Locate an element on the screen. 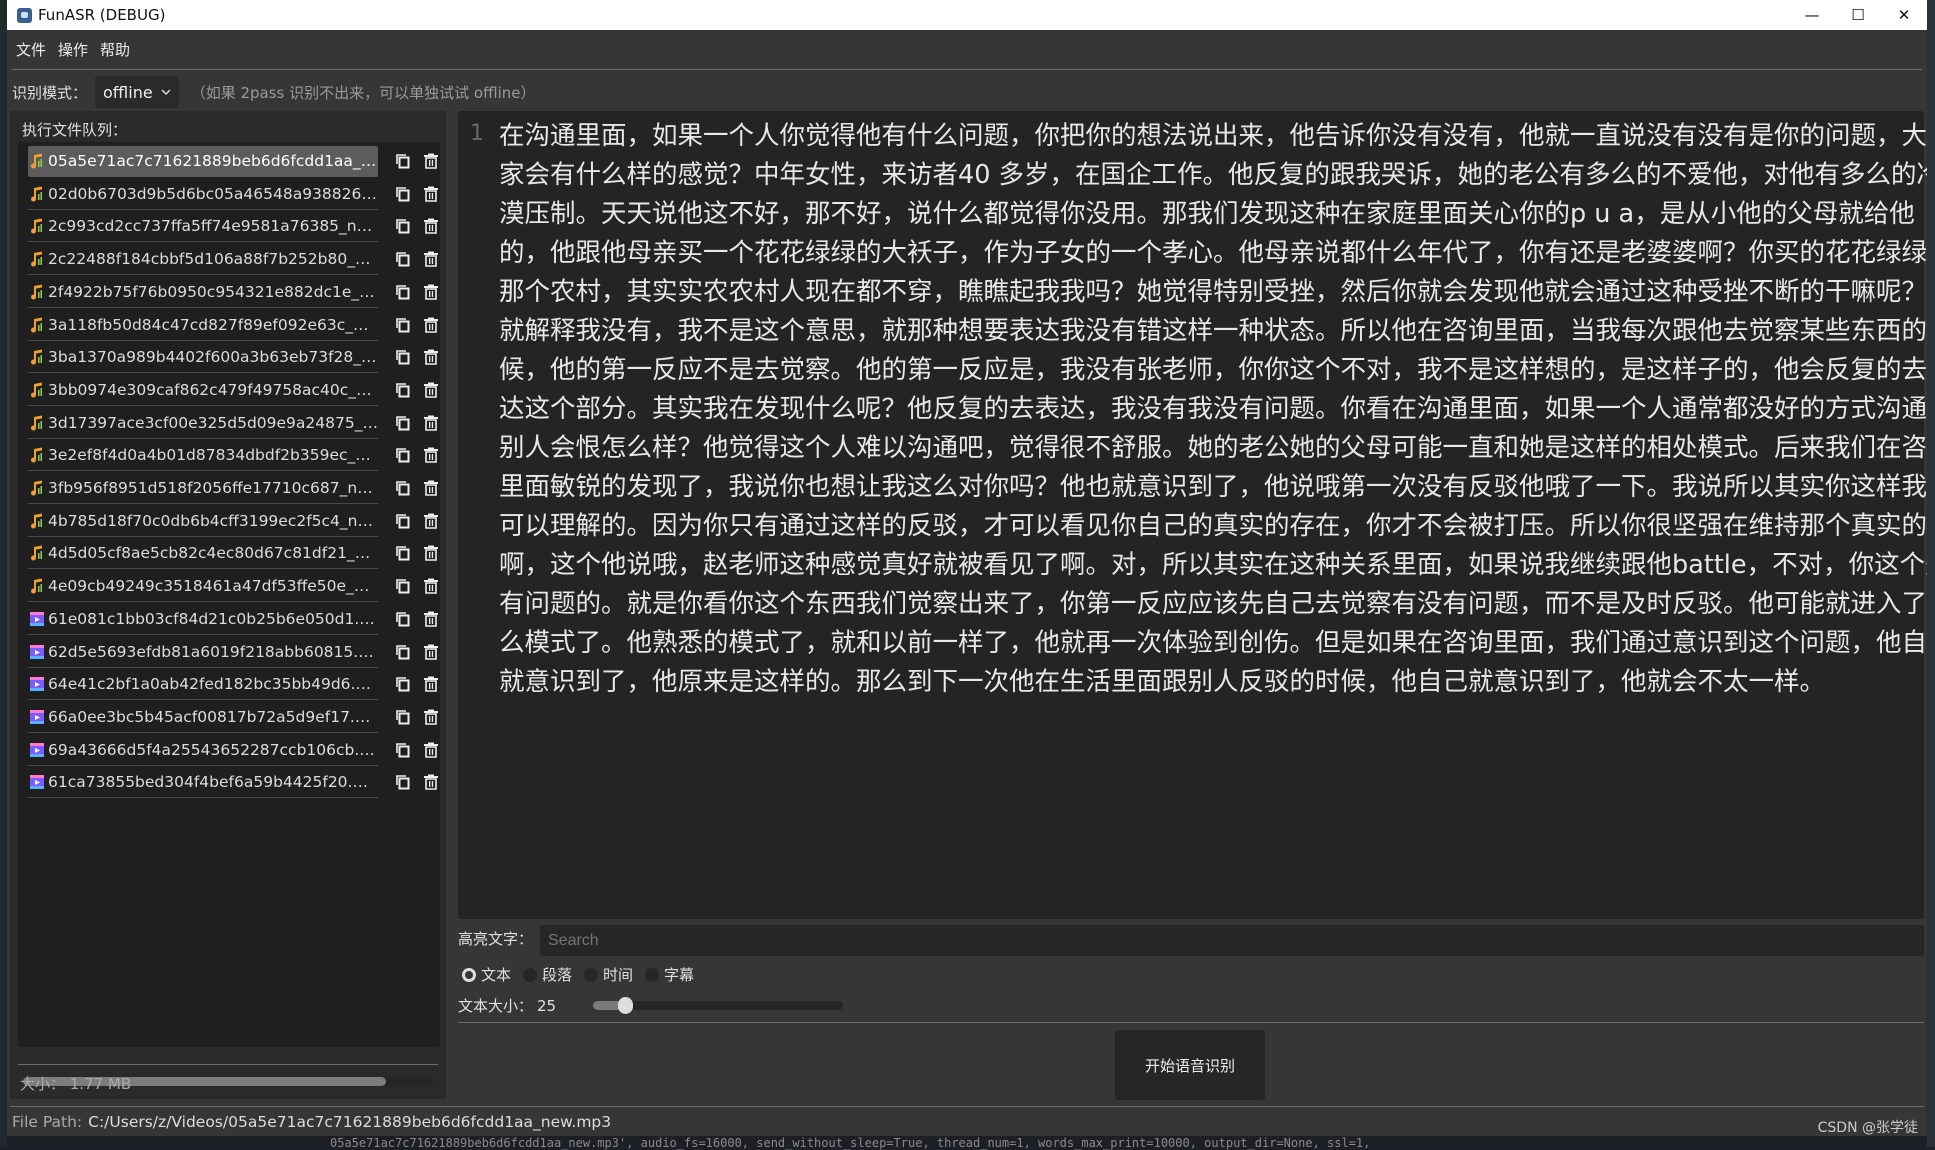 The width and height of the screenshot is (1935, 1150). file-list-item: 62d5e5693efdb81a6019f218abb60815.mp4 is located at coordinates (203, 652).